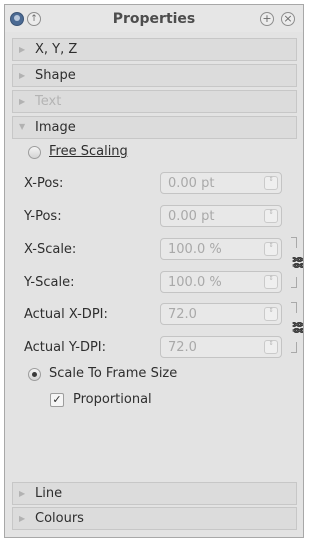 This screenshot has height=542, width=320. I want to click on title-bar: ↑ Properties + ×, so click(154, 18).